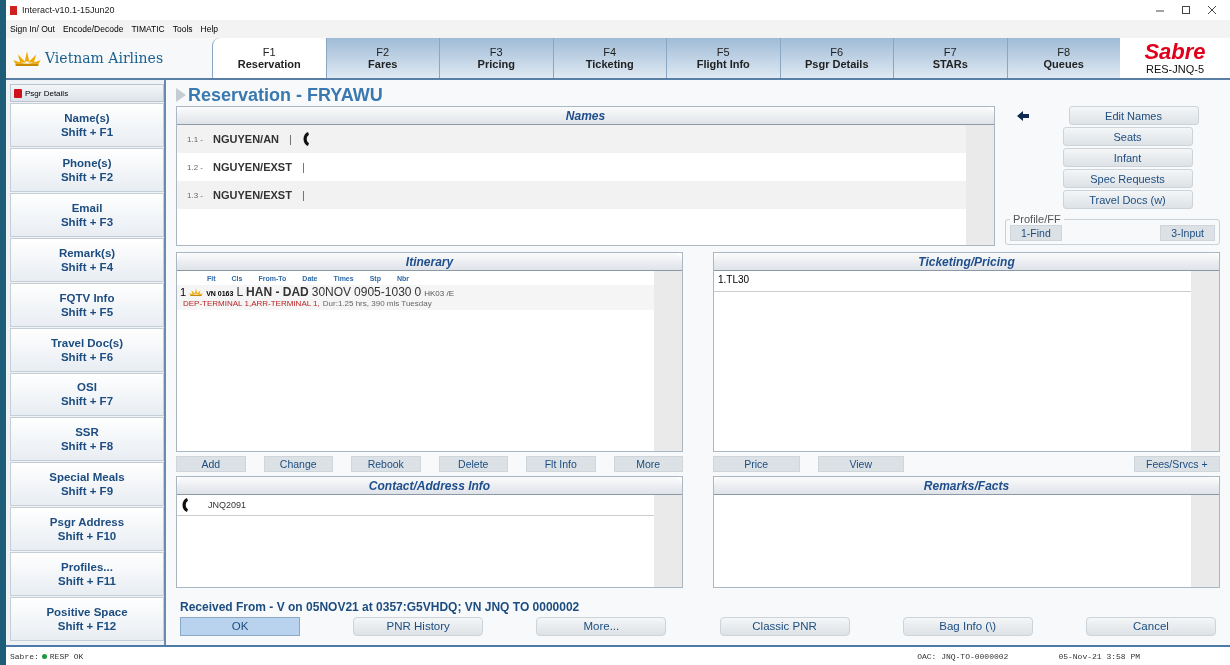  What do you see at coordinates (1175, 69) in the screenshot?
I see `station-id: RES-JNQ-5` at bounding box center [1175, 69].